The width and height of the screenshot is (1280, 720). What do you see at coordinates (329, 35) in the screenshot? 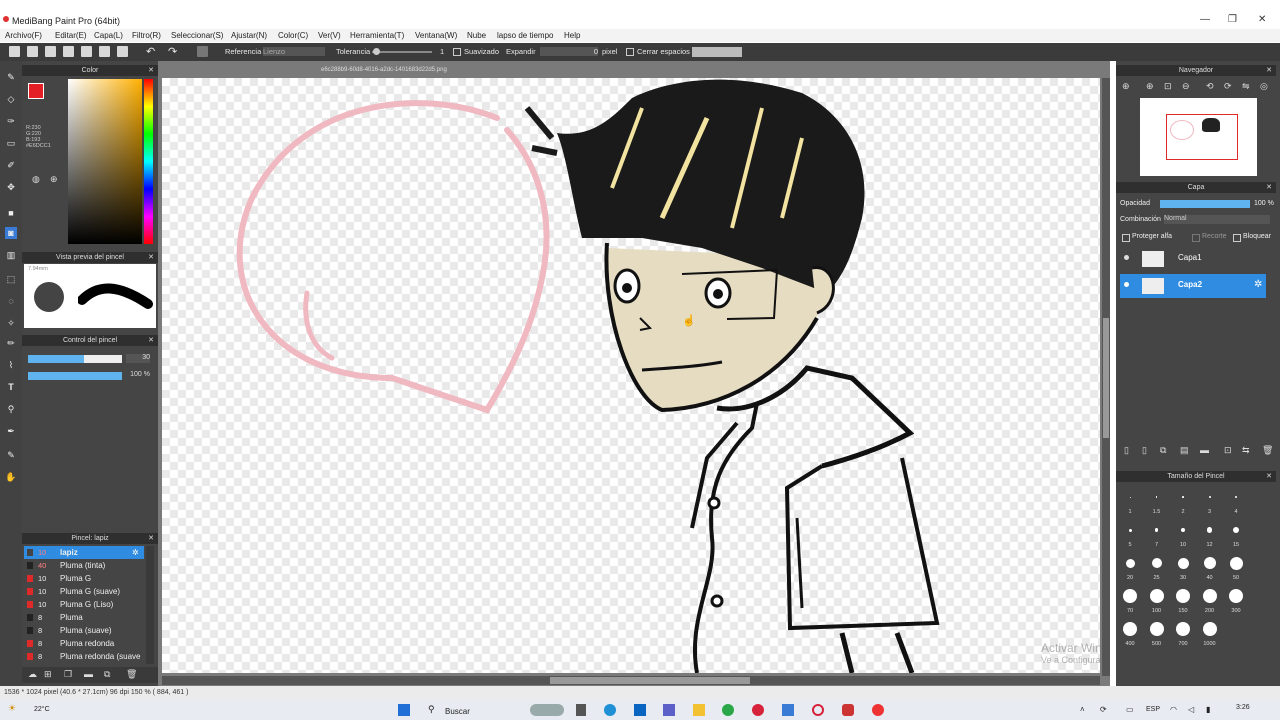
I see `menu-ver: Ver(V)` at bounding box center [329, 35].